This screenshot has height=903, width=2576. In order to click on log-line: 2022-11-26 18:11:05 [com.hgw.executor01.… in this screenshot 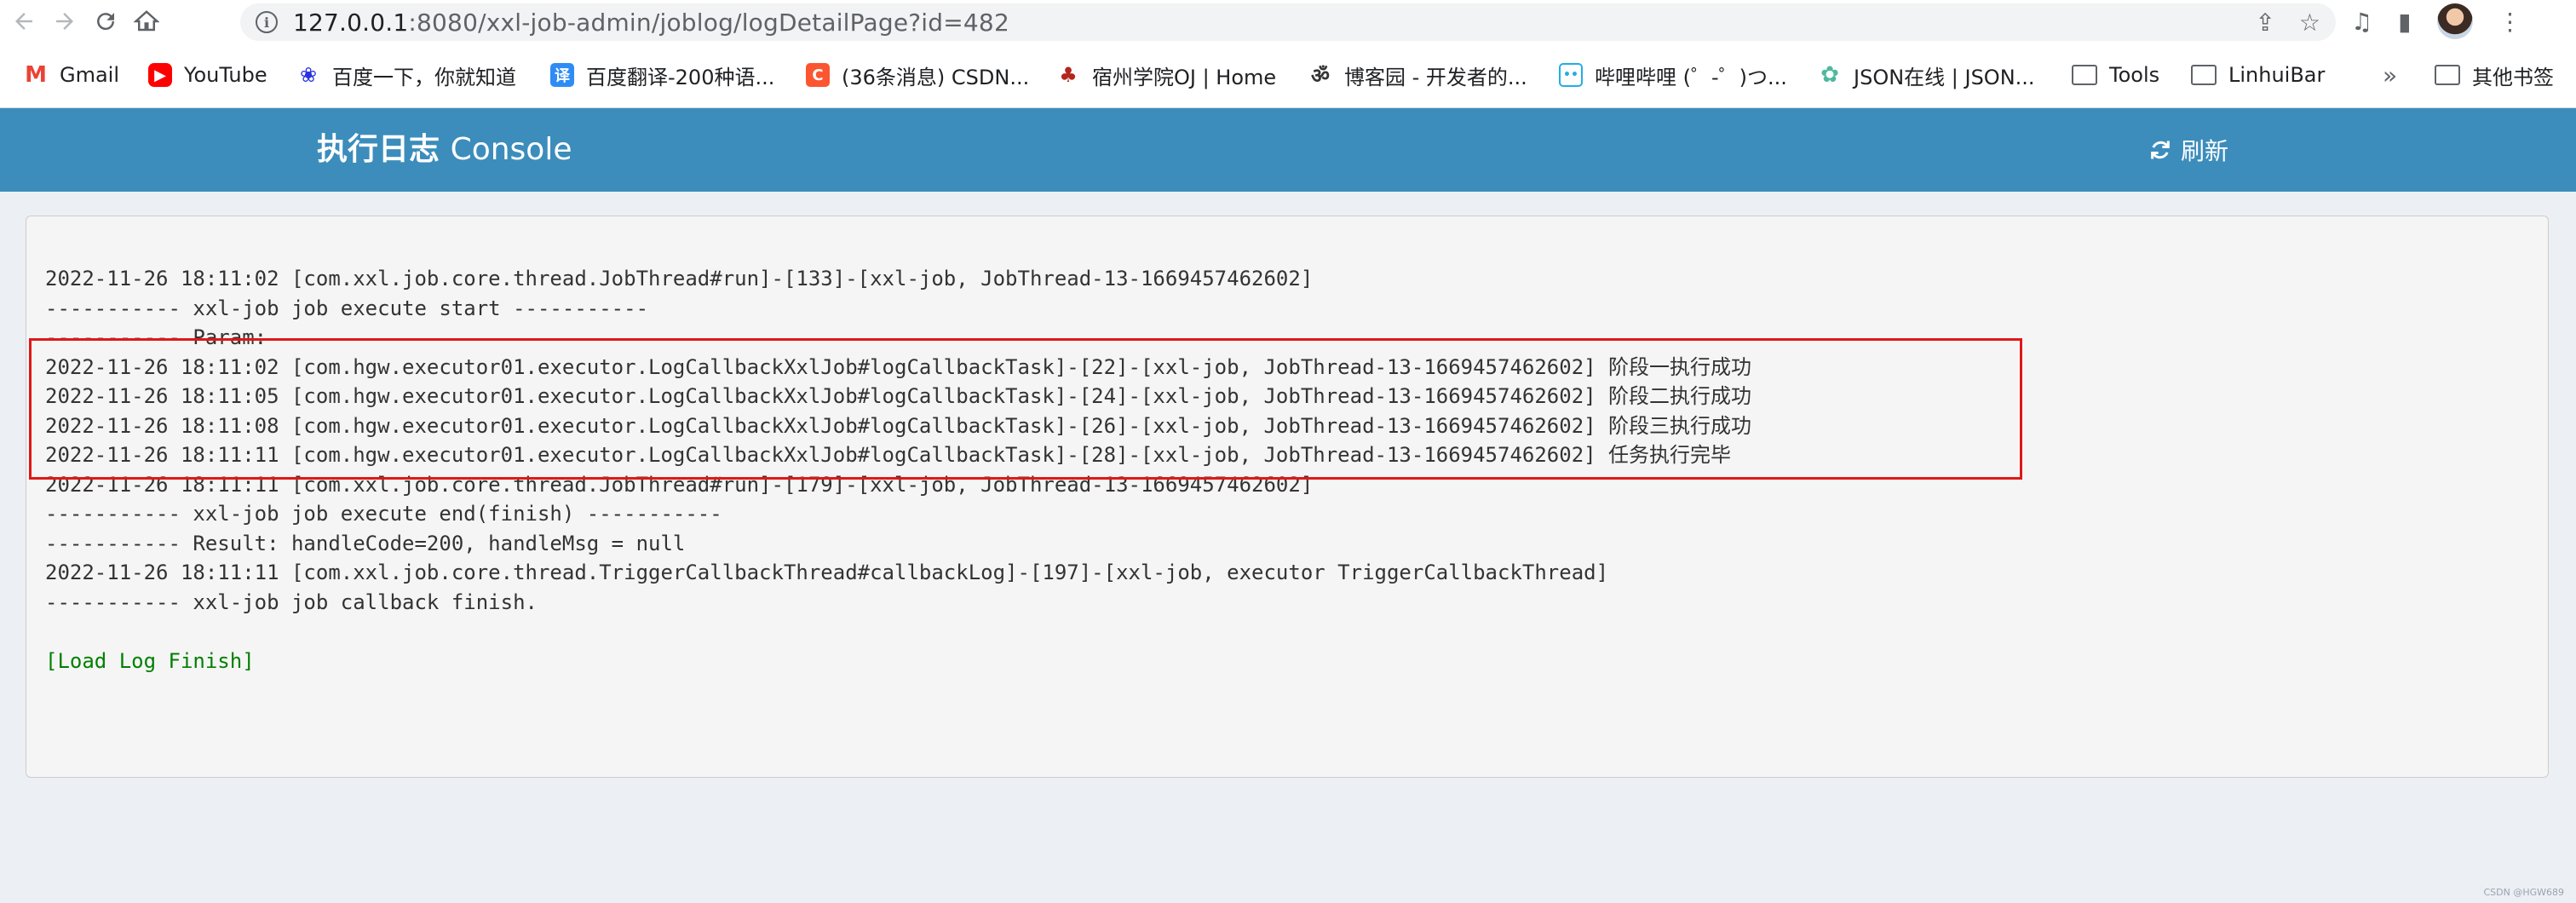, I will do `click(899, 396)`.